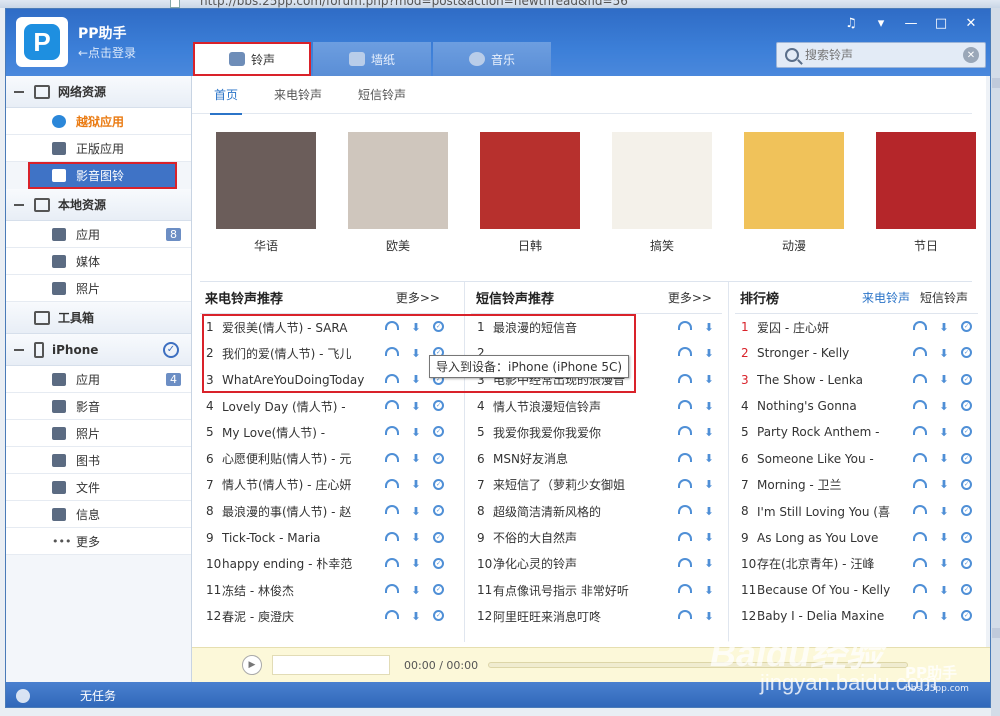  What do you see at coordinates (596, 458) in the screenshot?
I see `ringtone-row: 6 MSN好友消息 ⬇` at bounding box center [596, 458].